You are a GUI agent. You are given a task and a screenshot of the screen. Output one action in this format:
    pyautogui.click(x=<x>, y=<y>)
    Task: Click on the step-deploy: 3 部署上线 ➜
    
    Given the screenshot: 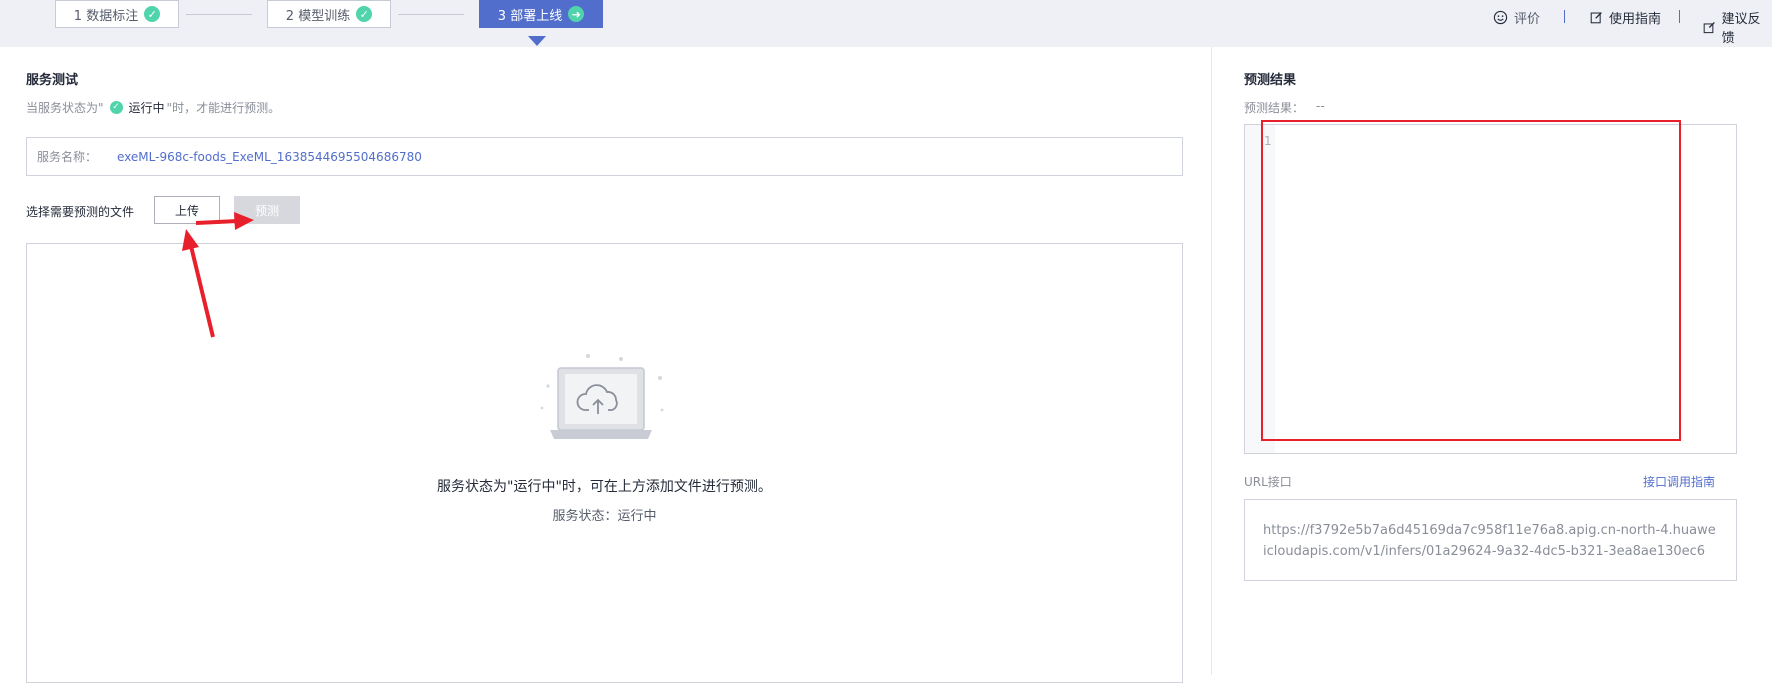 What is the action you would take?
    pyautogui.click(x=541, y=14)
    